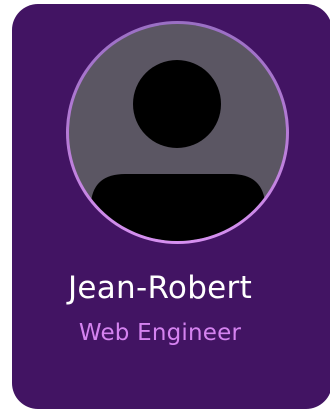  I want to click on profile-role: Web Engineer, so click(160, 333).